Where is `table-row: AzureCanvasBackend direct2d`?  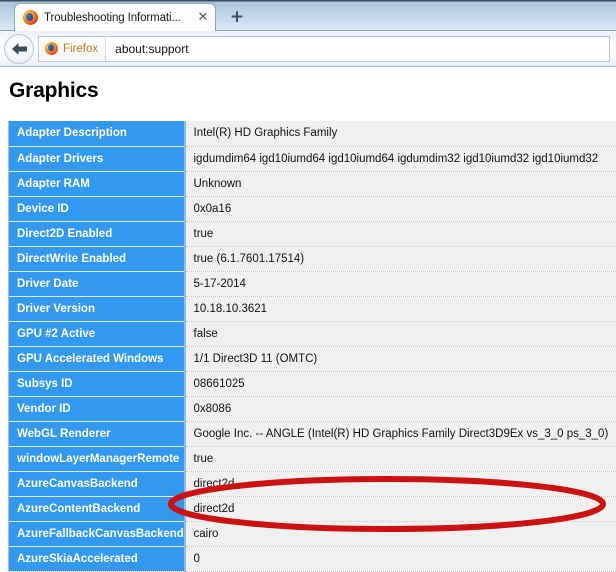 table-row: AzureCanvasBackend direct2d is located at coordinates (312, 484).